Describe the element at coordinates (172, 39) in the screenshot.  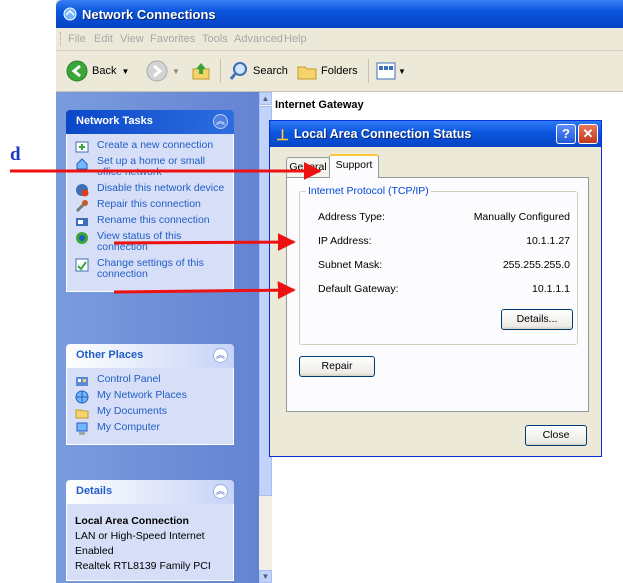
I see `menu-favorites: Favorites` at that location.